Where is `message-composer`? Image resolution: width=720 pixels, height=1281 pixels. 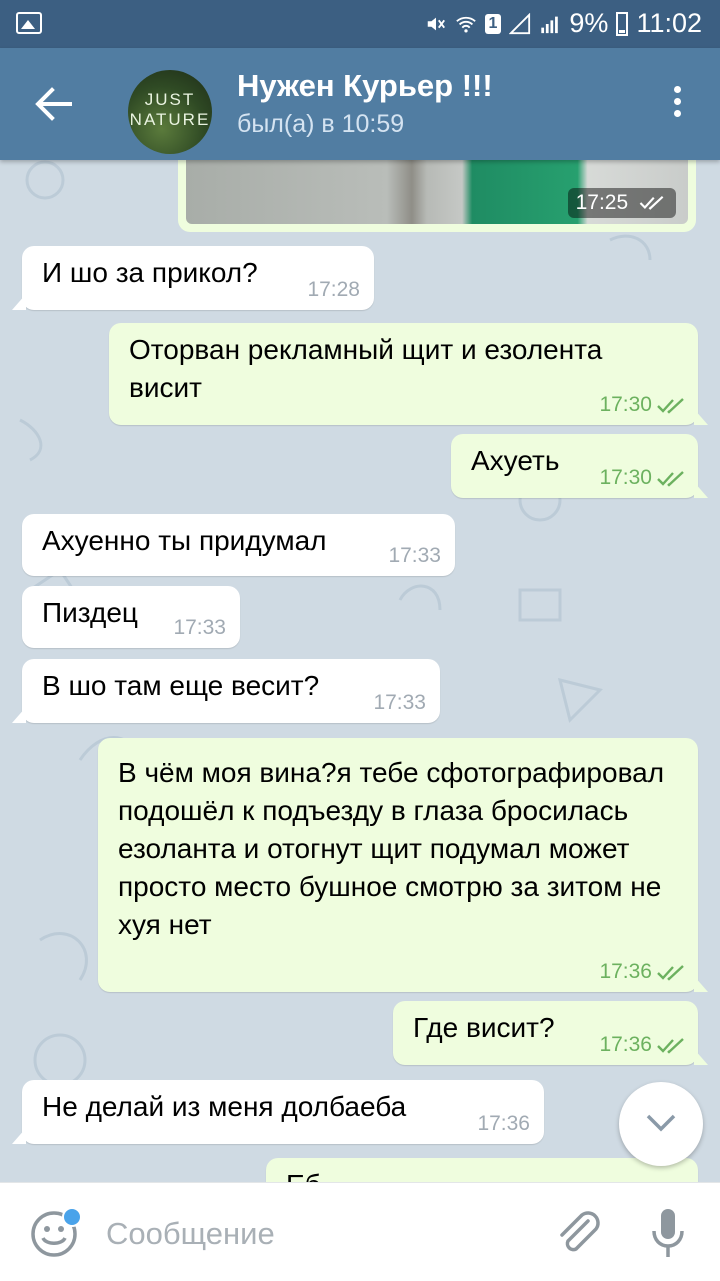 message-composer is located at coordinates (360, 1231).